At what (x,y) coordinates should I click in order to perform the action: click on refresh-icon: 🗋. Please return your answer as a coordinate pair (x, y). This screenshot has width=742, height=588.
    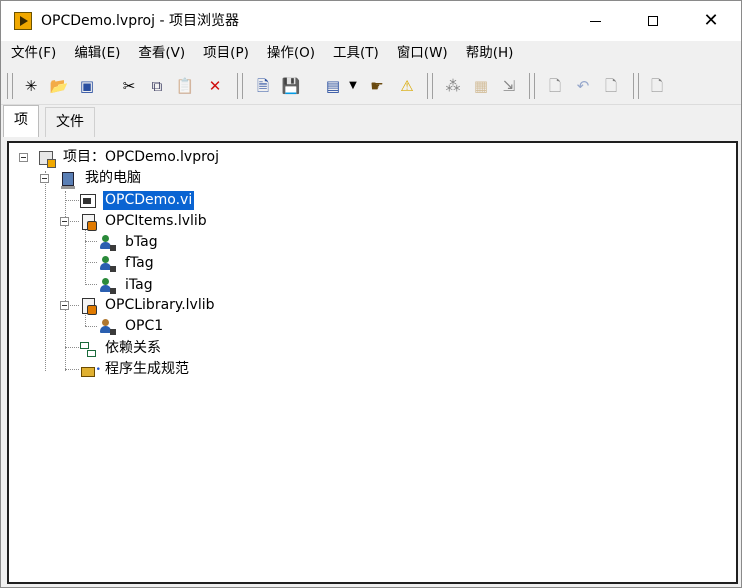
    Looking at the image, I should click on (555, 86).